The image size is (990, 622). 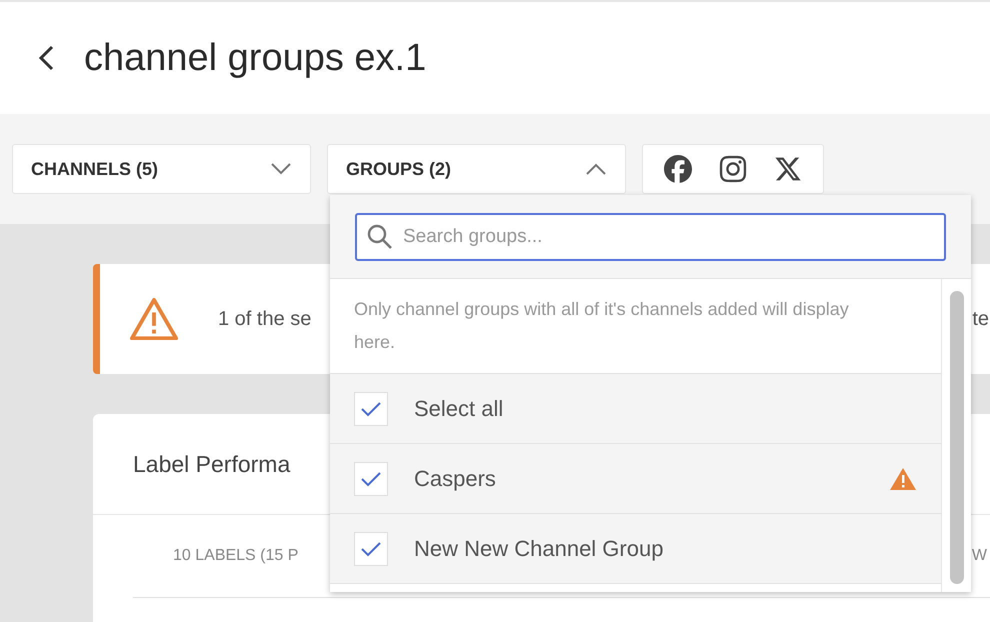 What do you see at coordinates (46, 58) in the screenshot?
I see `back-icon` at bounding box center [46, 58].